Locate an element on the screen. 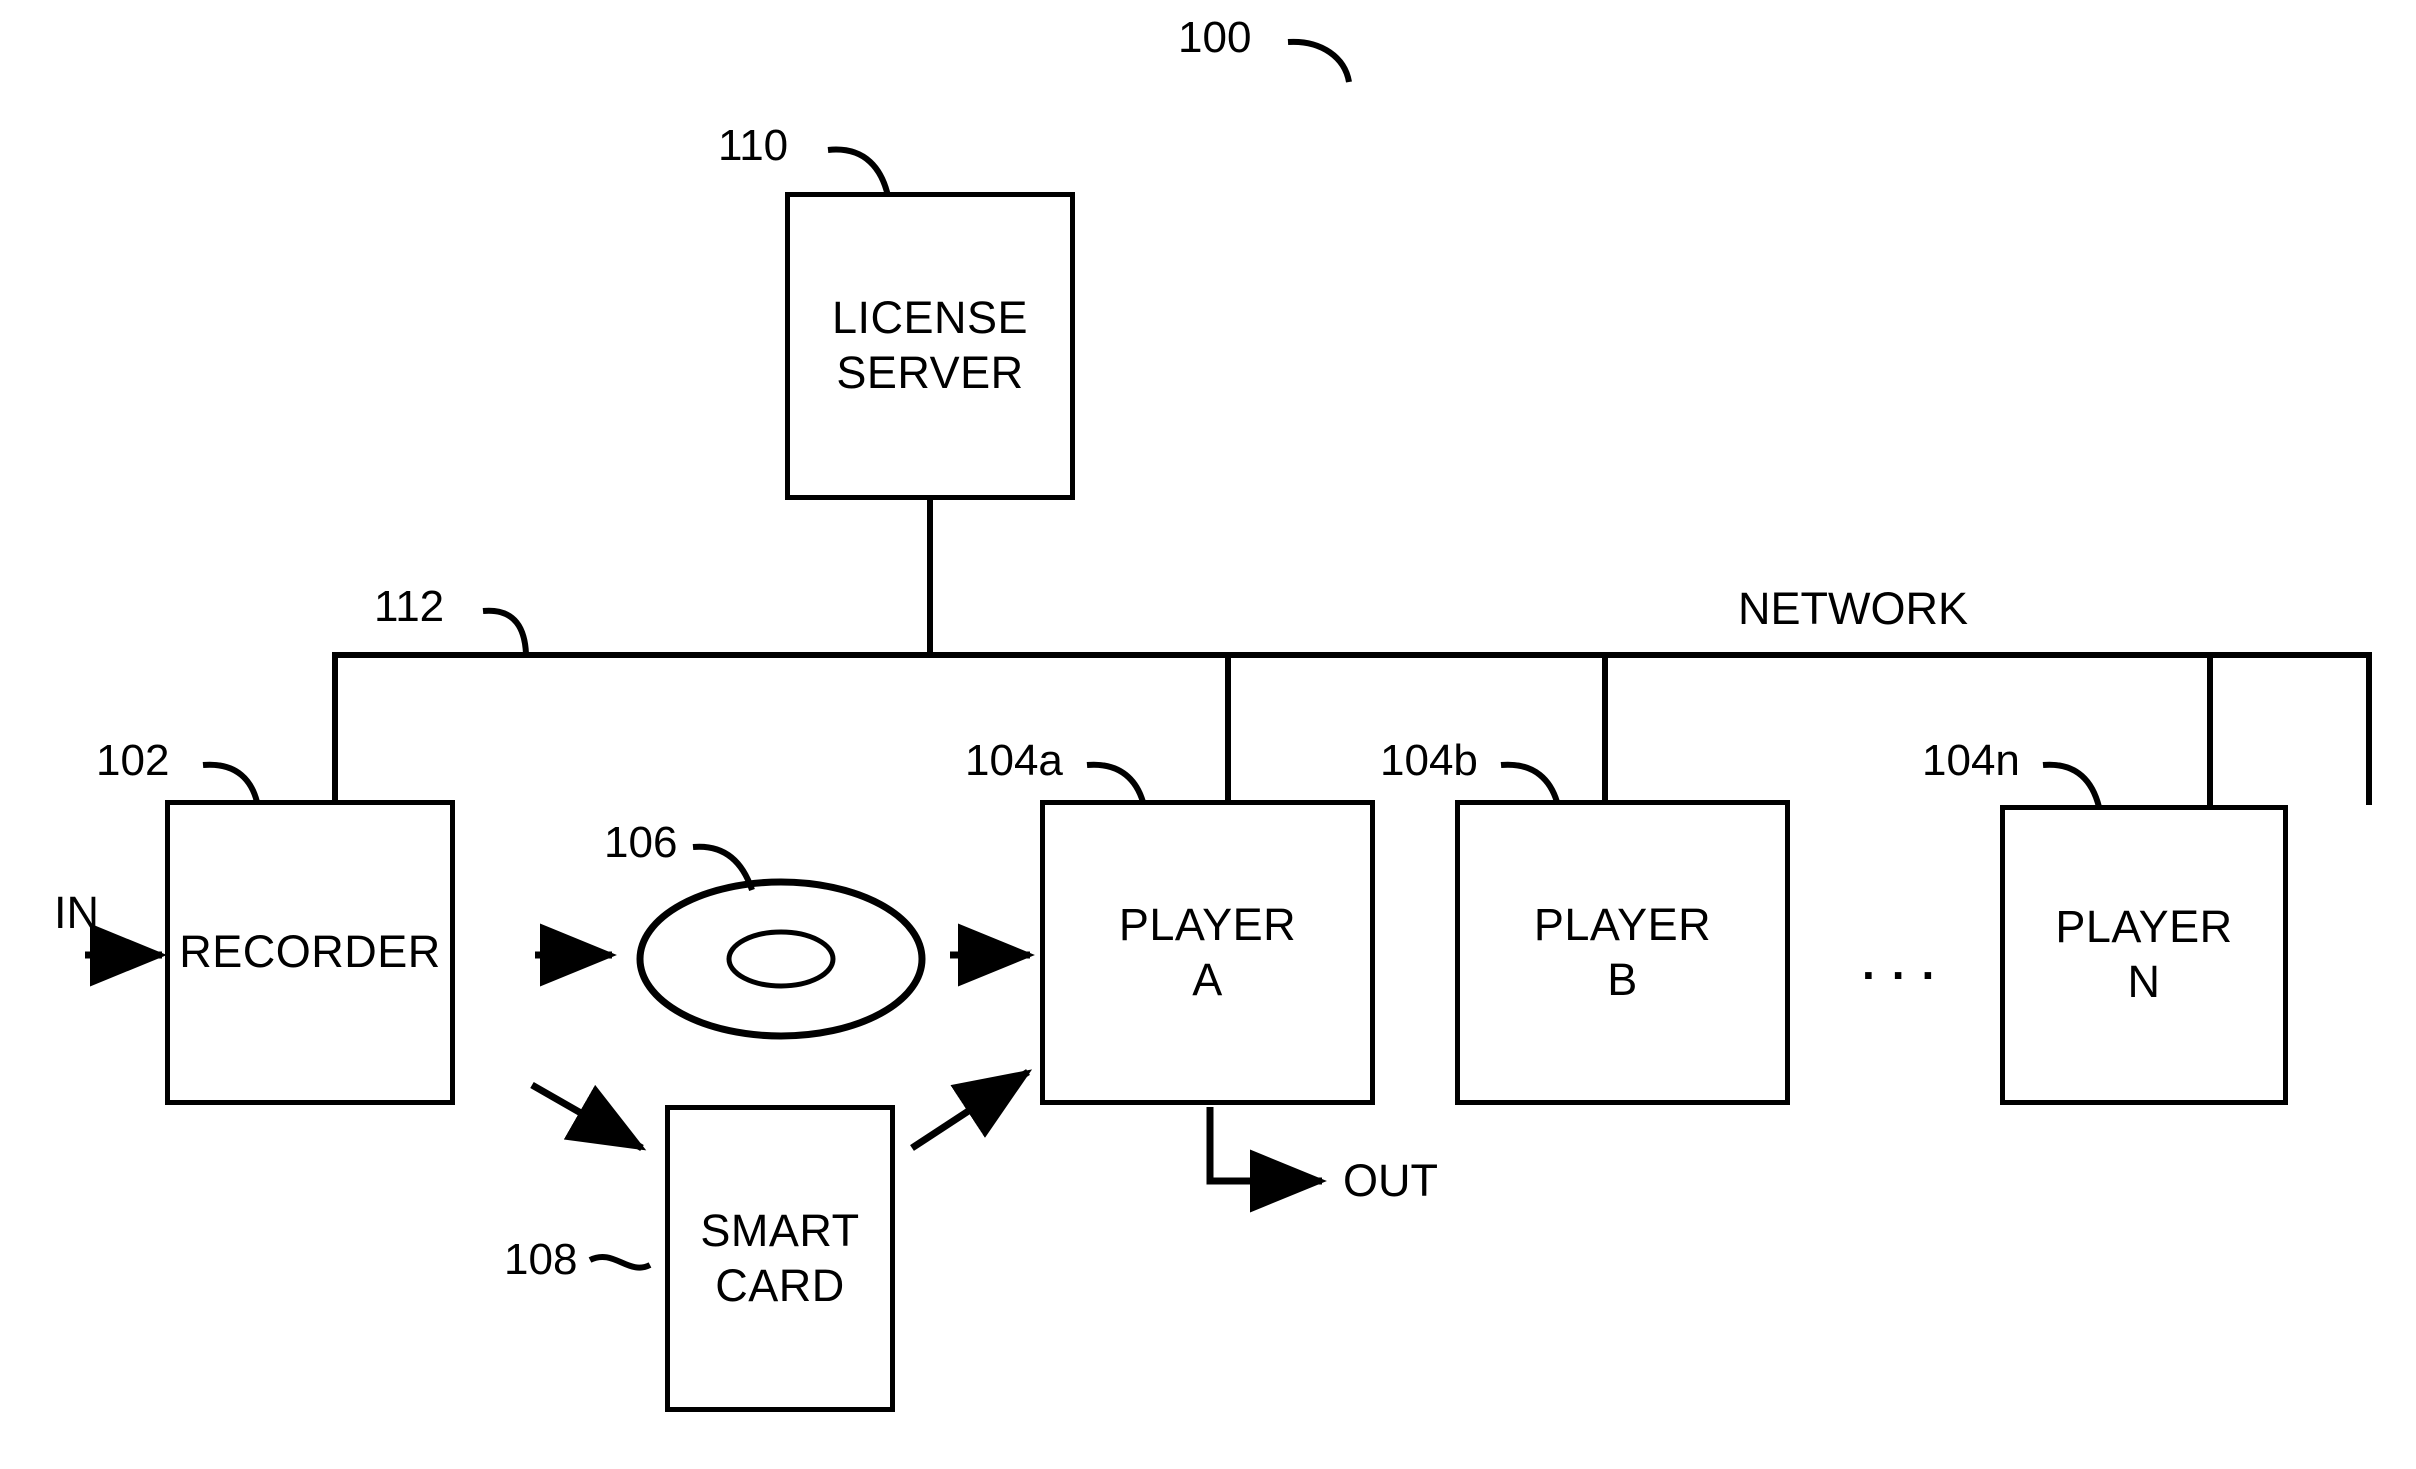 The width and height of the screenshot is (2416, 1469). ref-numeral-102: 102 is located at coordinates (133, 760).